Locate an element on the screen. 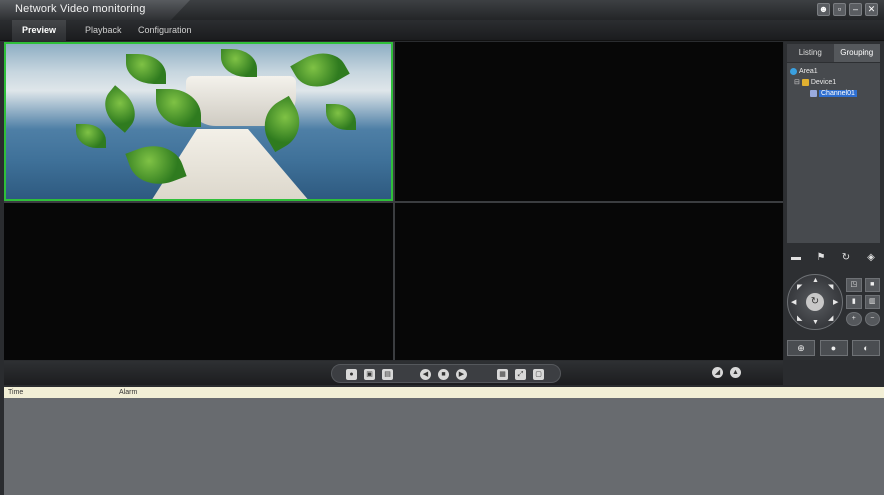 This screenshot has width=884, height=495. tree-area: Area1 is located at coordinates (833, 71).